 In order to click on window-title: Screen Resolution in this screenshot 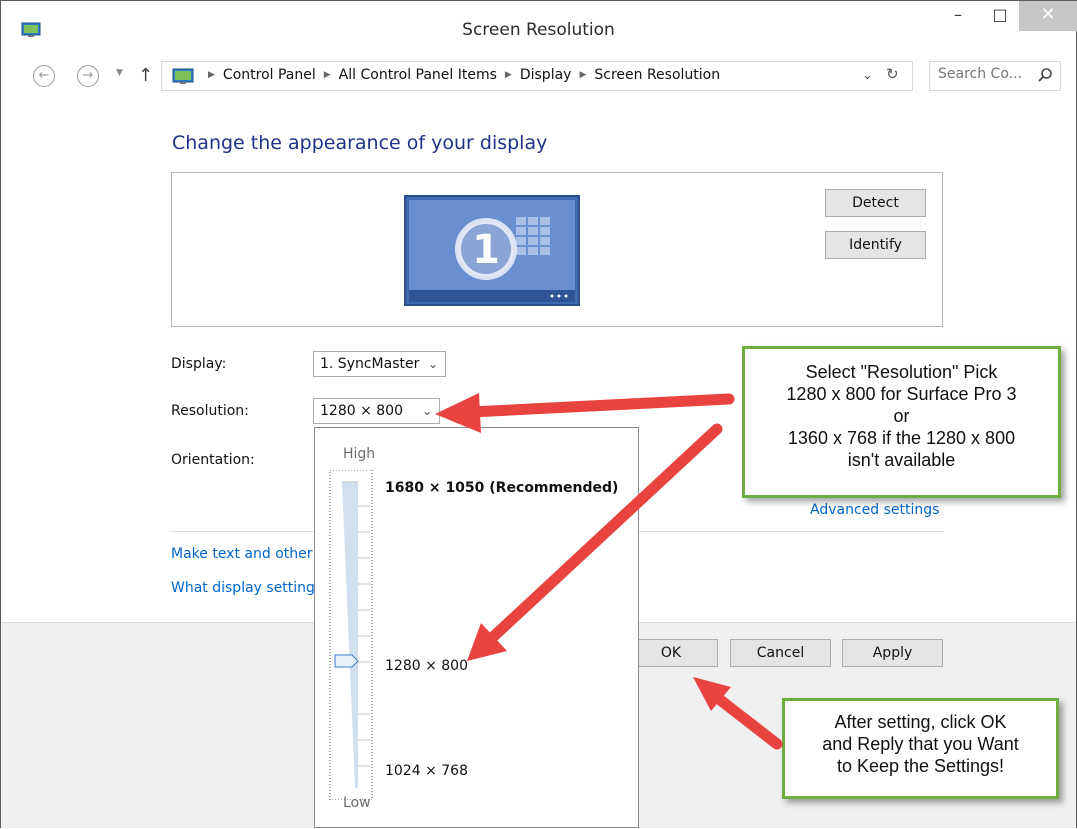, I will do `click(538, 30)`.